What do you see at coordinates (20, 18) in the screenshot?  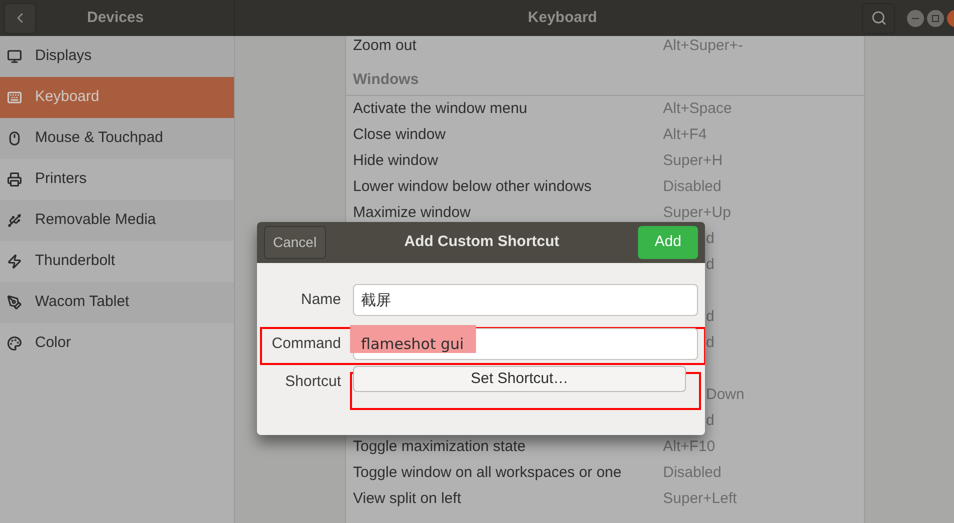 I see `back-button` at bounding box center [20, 18].